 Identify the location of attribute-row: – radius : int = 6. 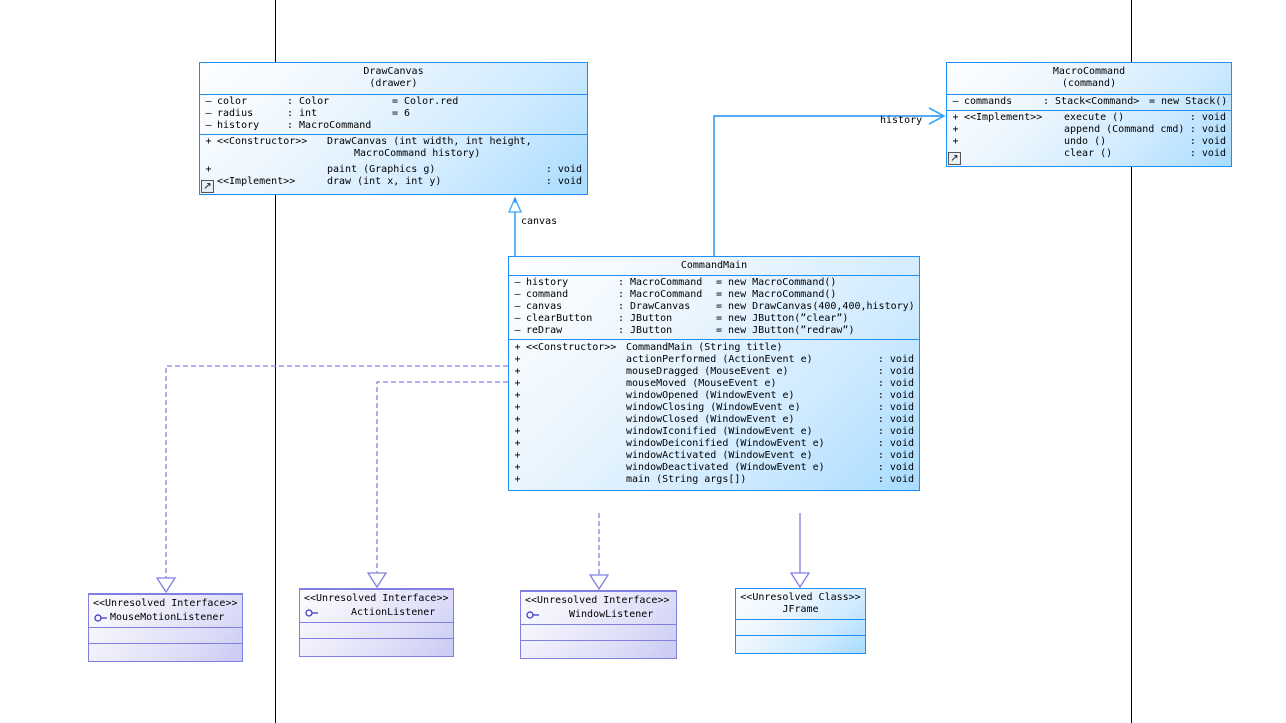
(393, 114).